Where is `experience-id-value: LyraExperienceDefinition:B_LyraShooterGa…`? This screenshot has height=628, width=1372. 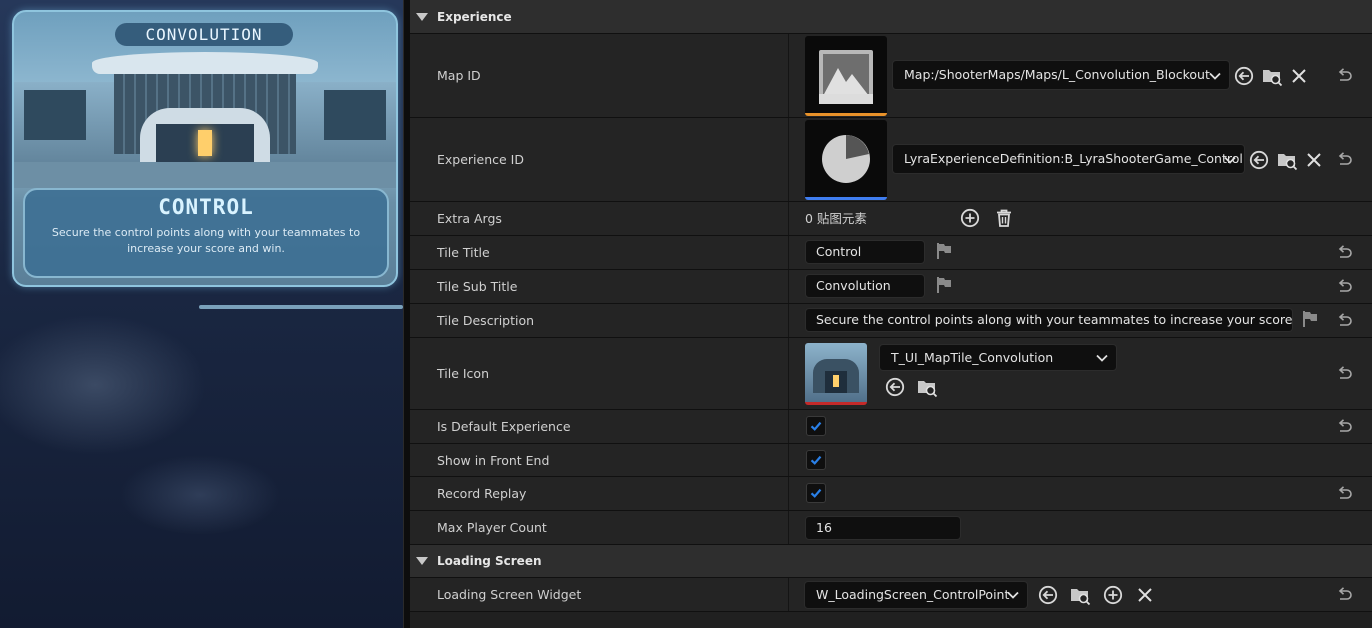
experience-id-value: LyraExperienceDefinition:B_LyraShooterGa… is located at coordinates (1074, 158).